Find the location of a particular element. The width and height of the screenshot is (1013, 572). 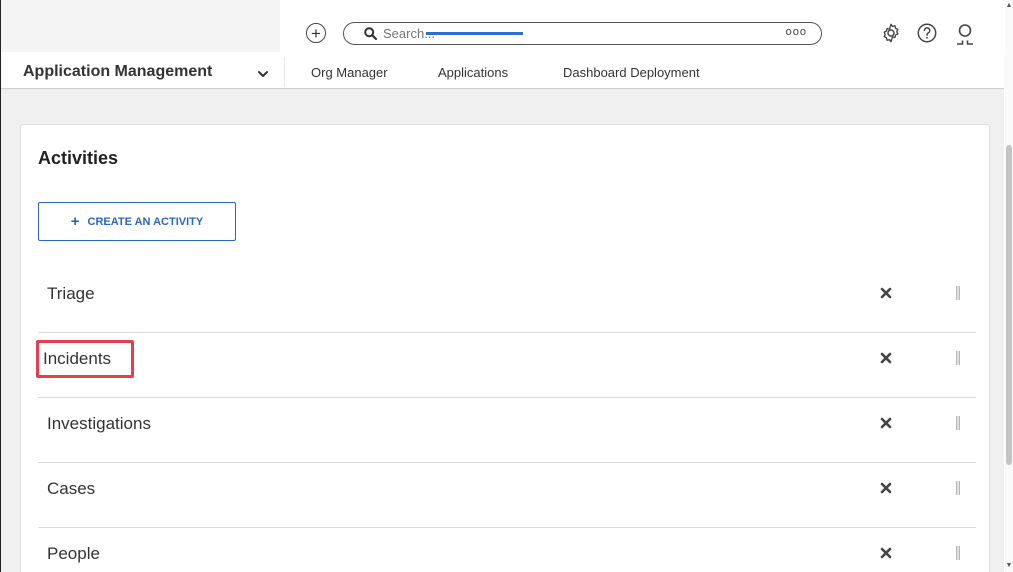

user-icon is located at coordinates (965, 34).